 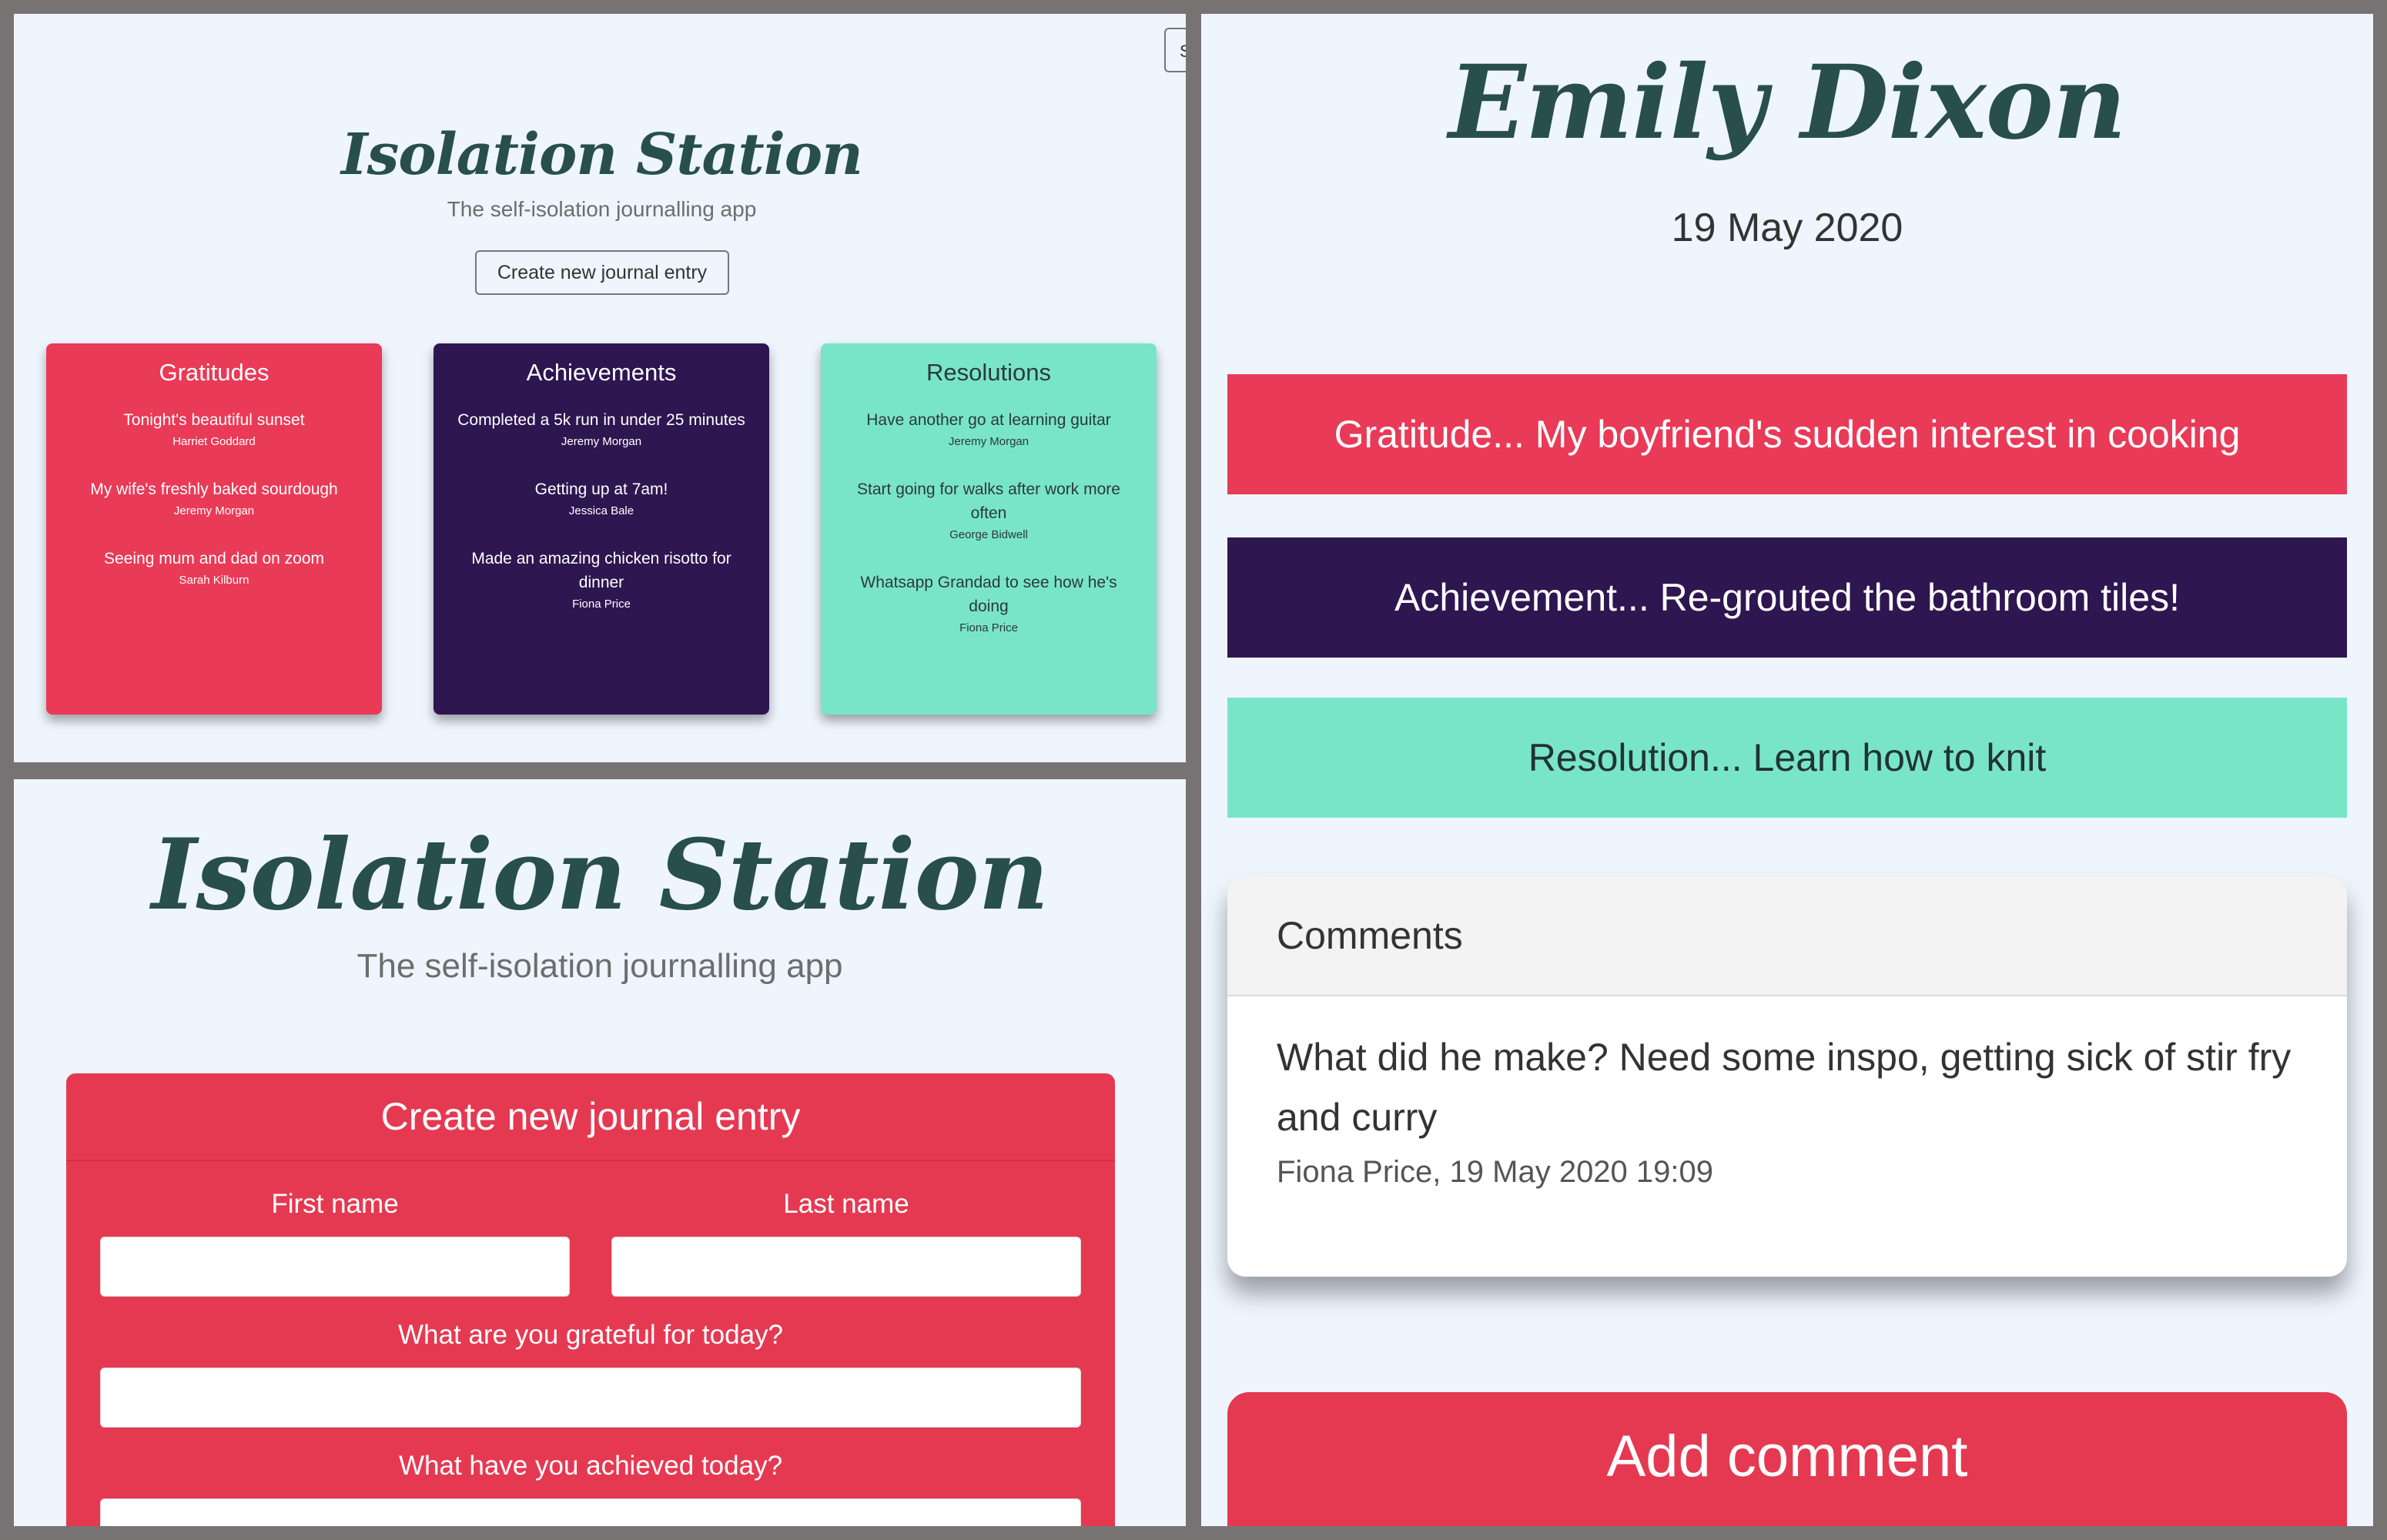 What do you see at coordinates (335, 1204) in the screenshot?
I see `first-name-label: First name` at bounding box center [335, 1204].